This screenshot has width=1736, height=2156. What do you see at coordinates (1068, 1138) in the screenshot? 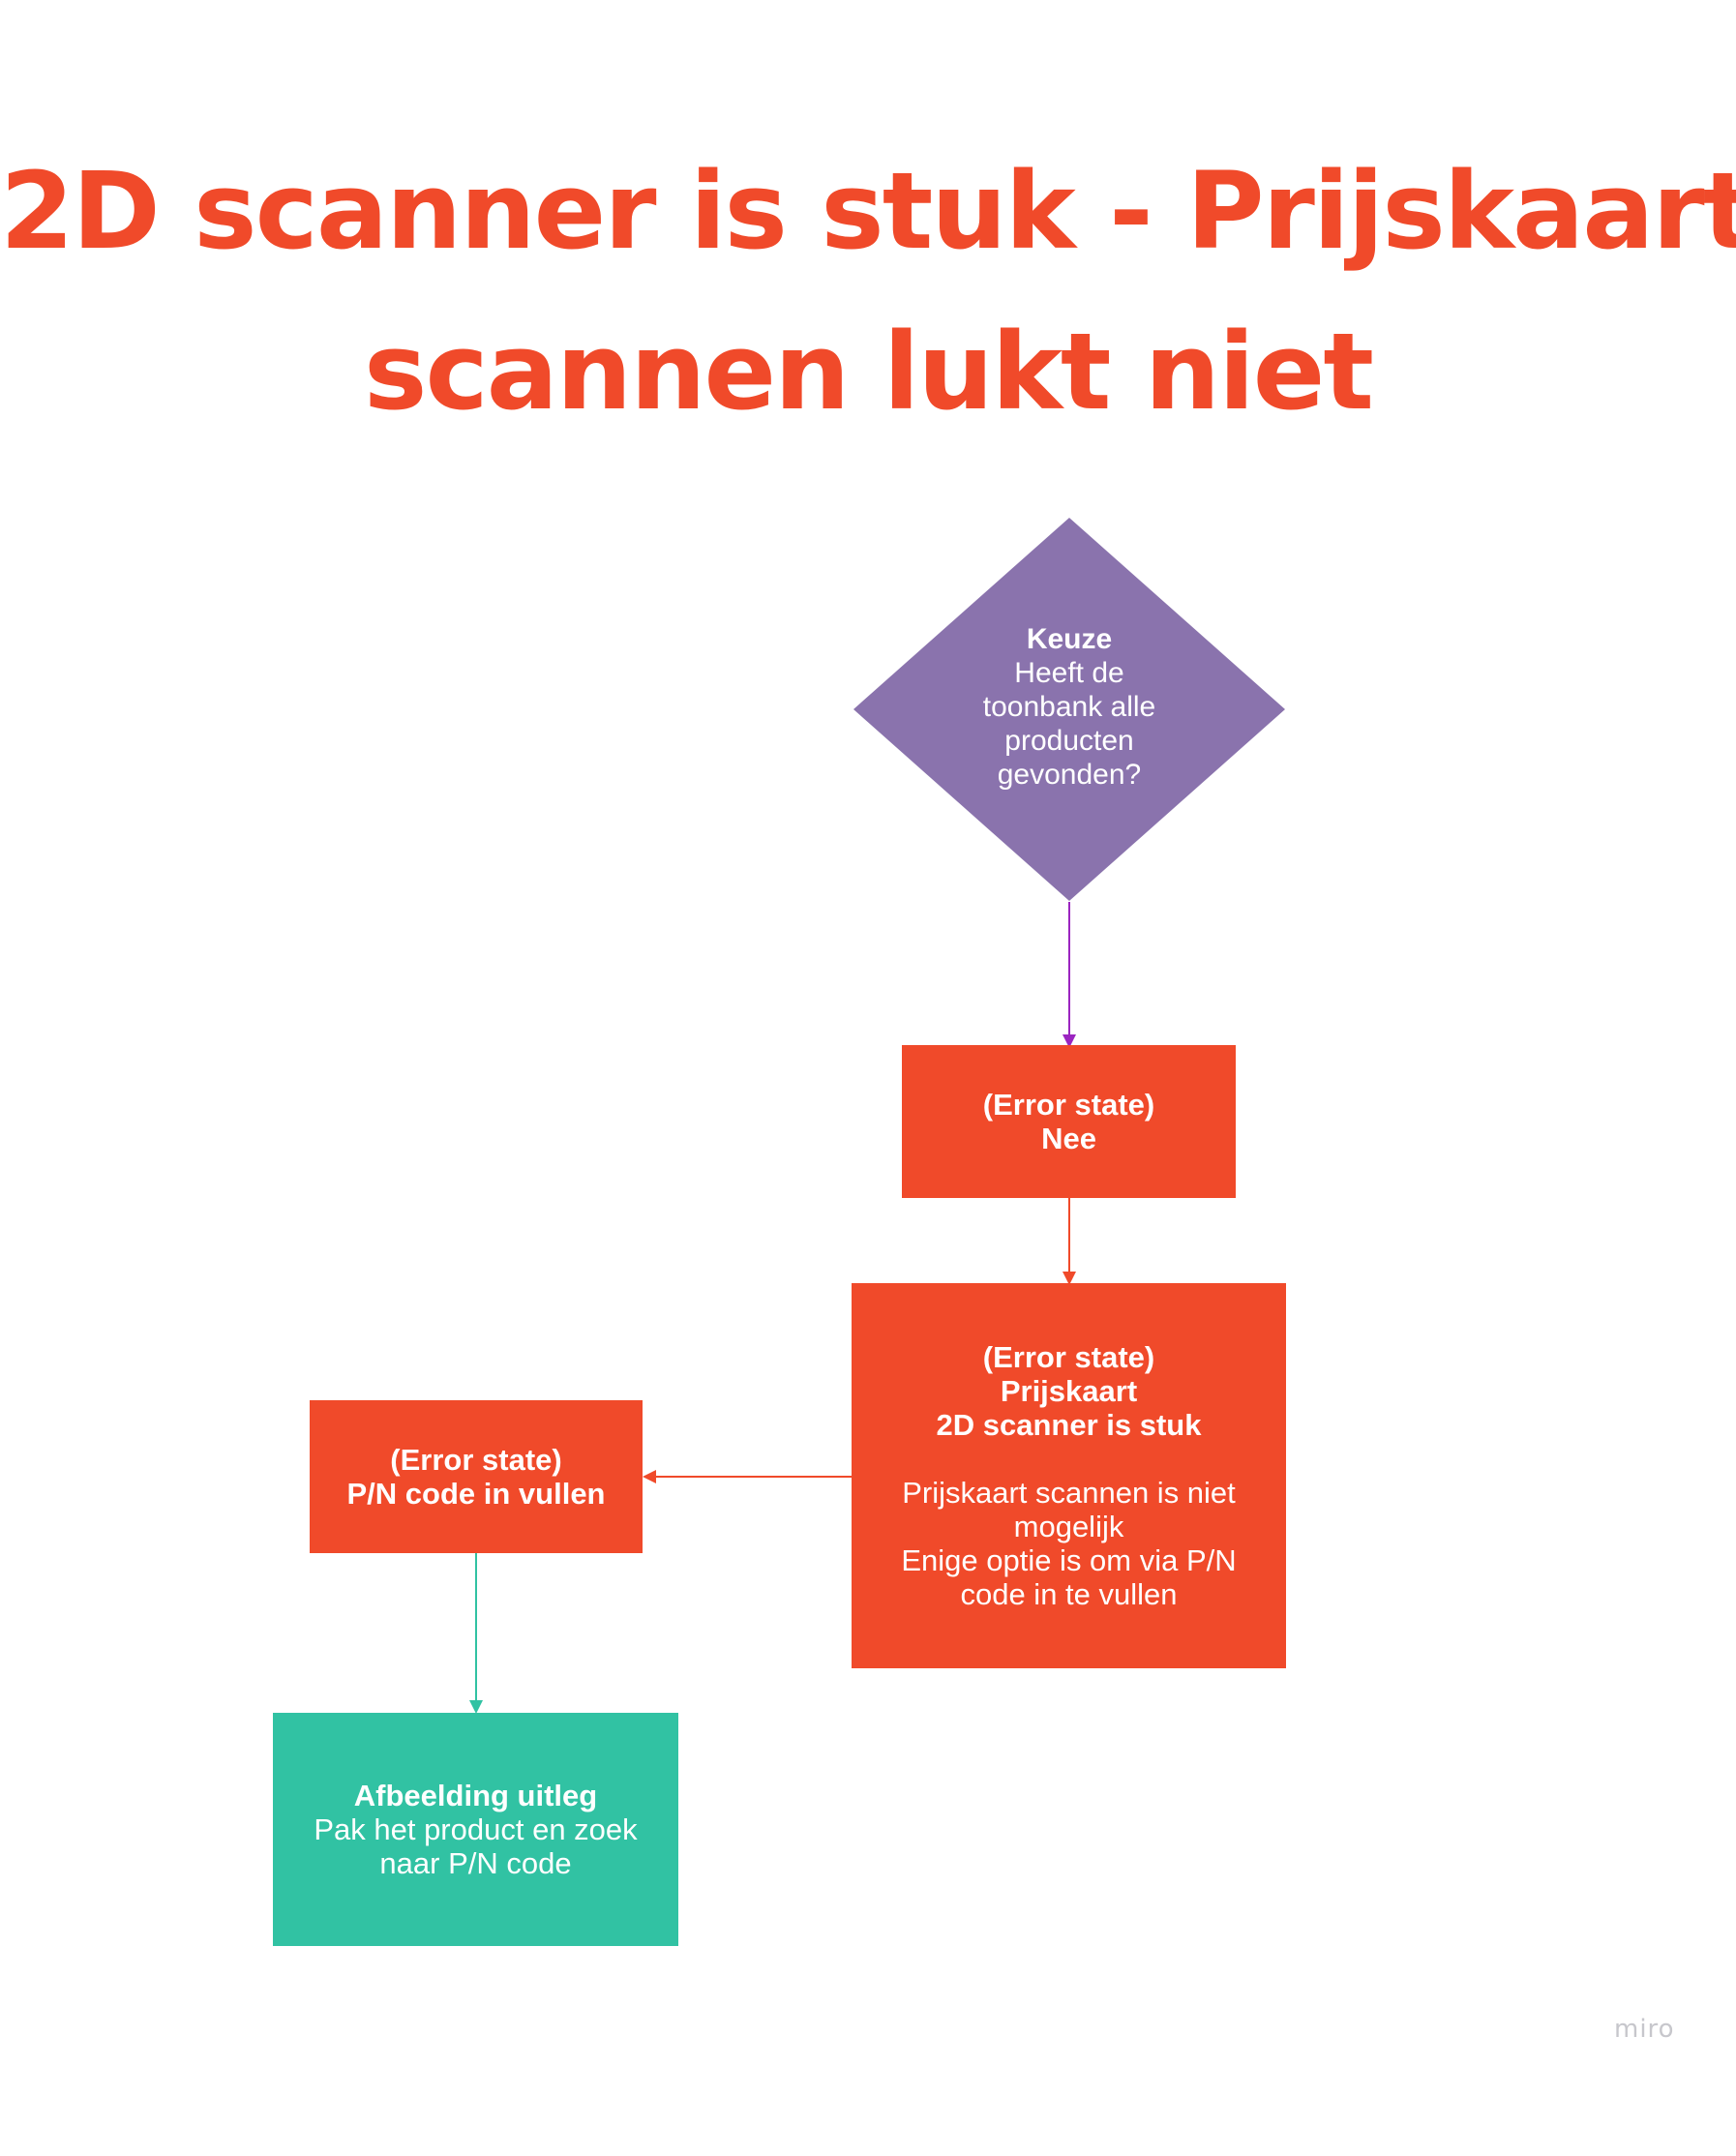
I see `nee-label: Nee` at bounding box center [1068, 1138].